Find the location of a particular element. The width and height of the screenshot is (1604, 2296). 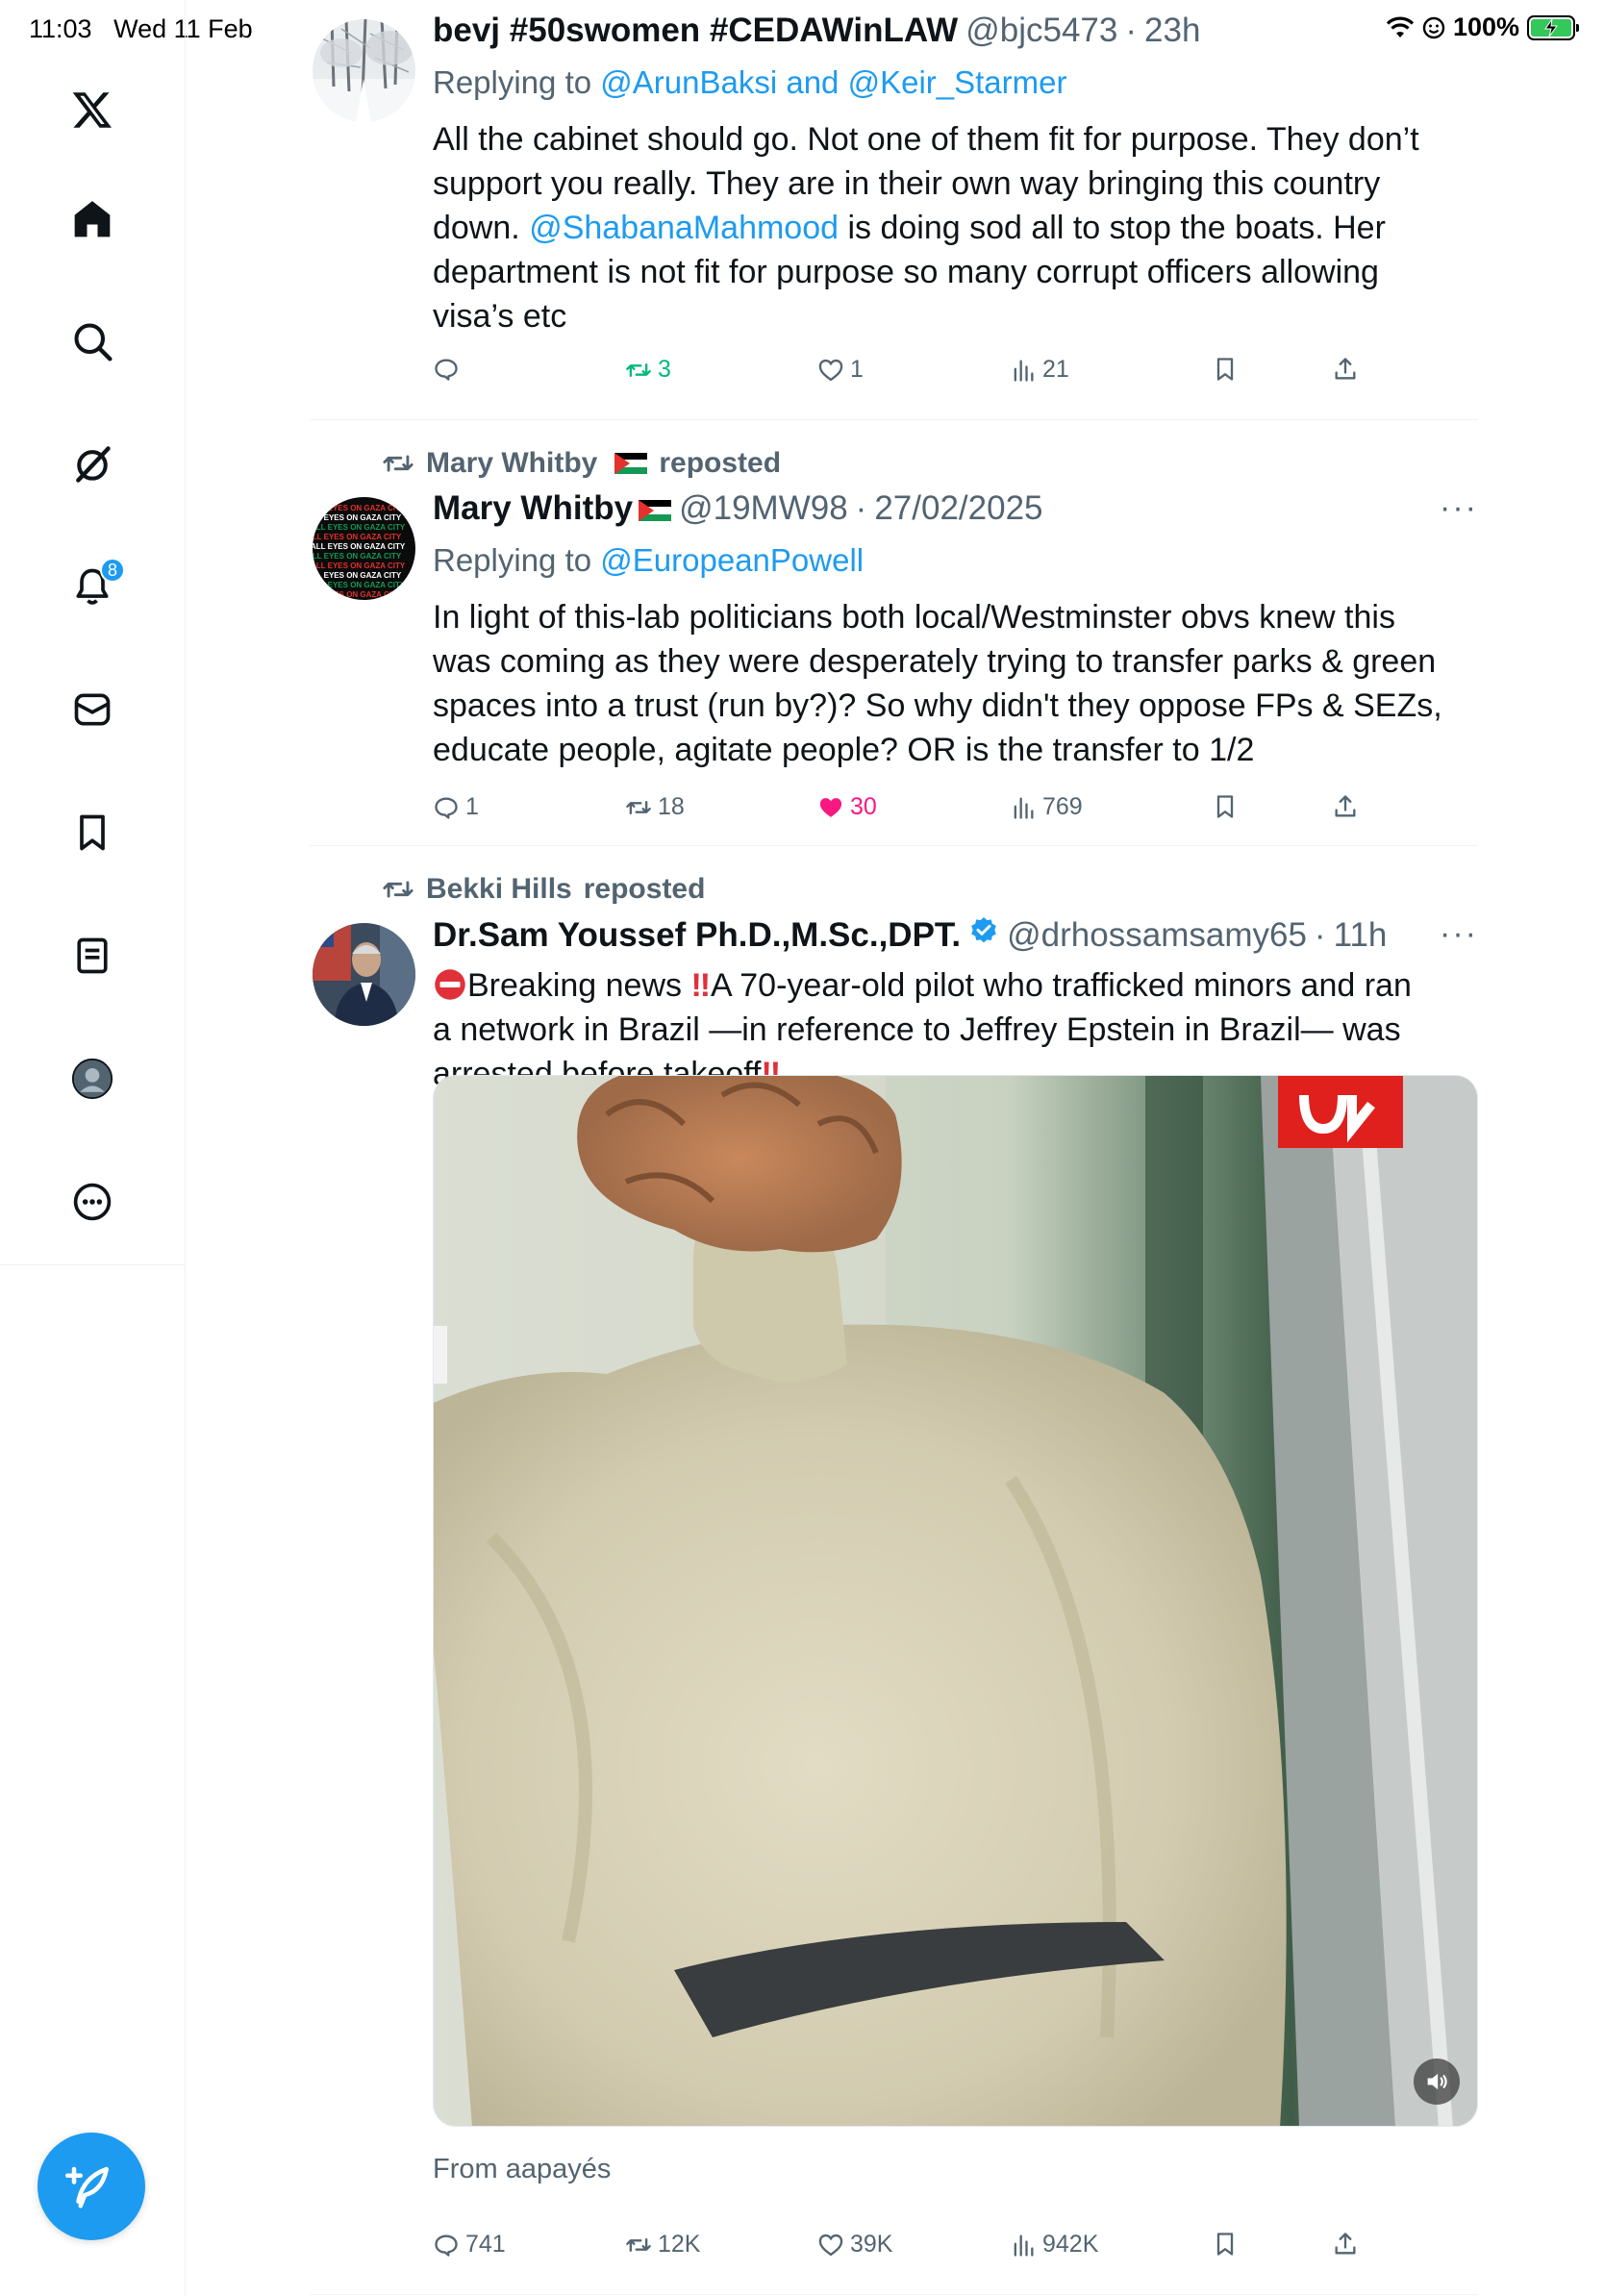

more-icon is located at coordinates (92, 1202).